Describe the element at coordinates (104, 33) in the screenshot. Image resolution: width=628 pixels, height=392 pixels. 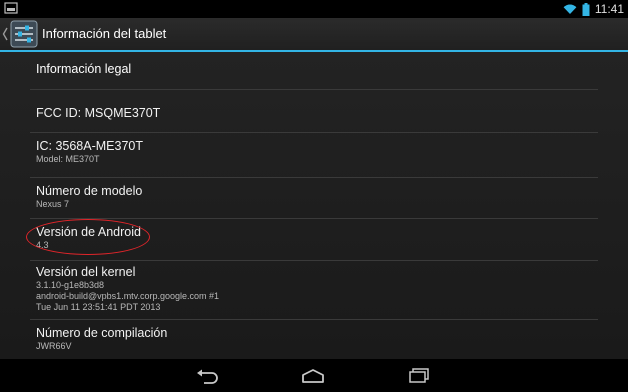
I see `page-title: Información del tablet` at that location.